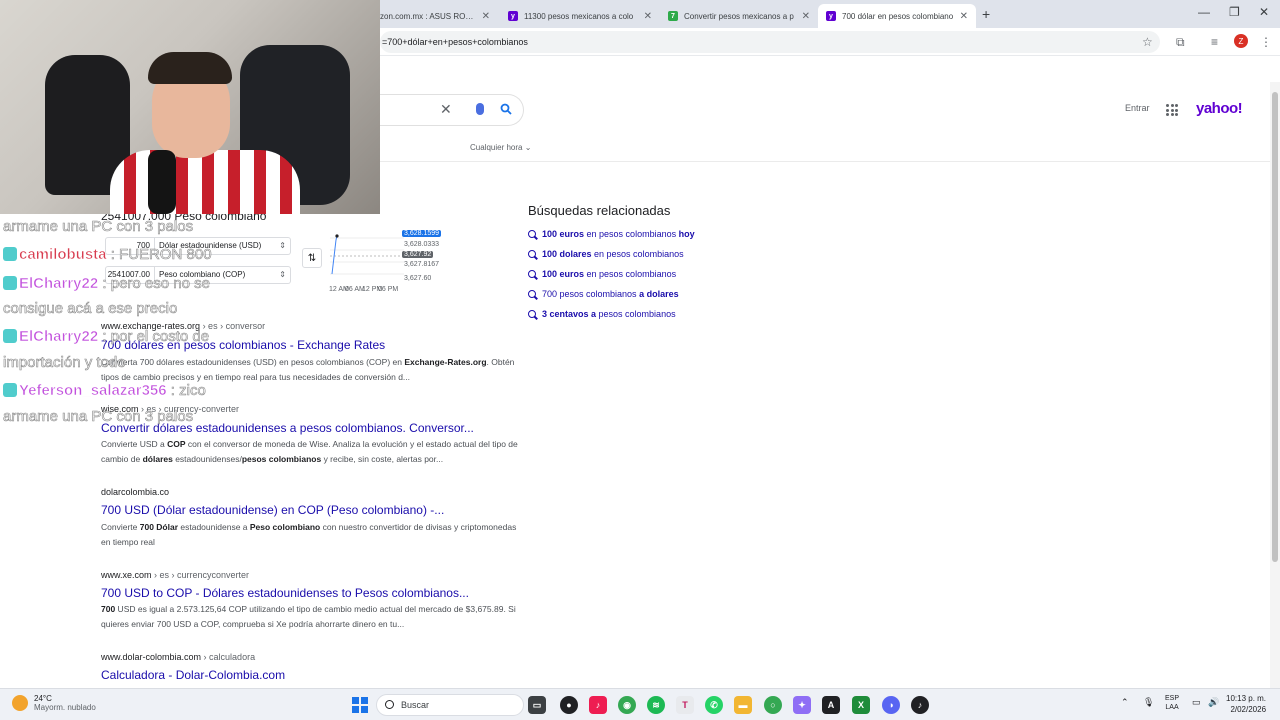 The width and height of the screenshot is (1280, 720). What do you see at coordinates (631, 234) in the screenshot?
I see `related-text: en pesos colombianos` at bounding box center [631, 234].